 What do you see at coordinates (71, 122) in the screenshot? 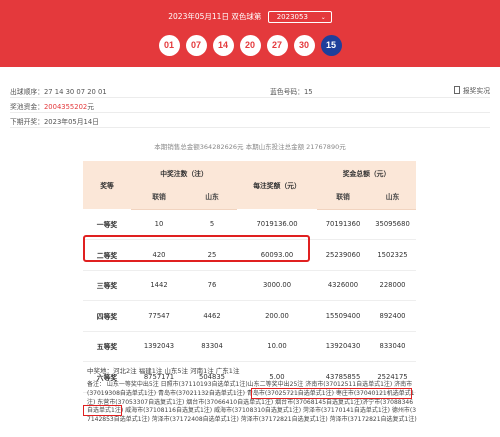
I see `next-draw-value: 2023年05月14日` at bounding box center [71, 122].